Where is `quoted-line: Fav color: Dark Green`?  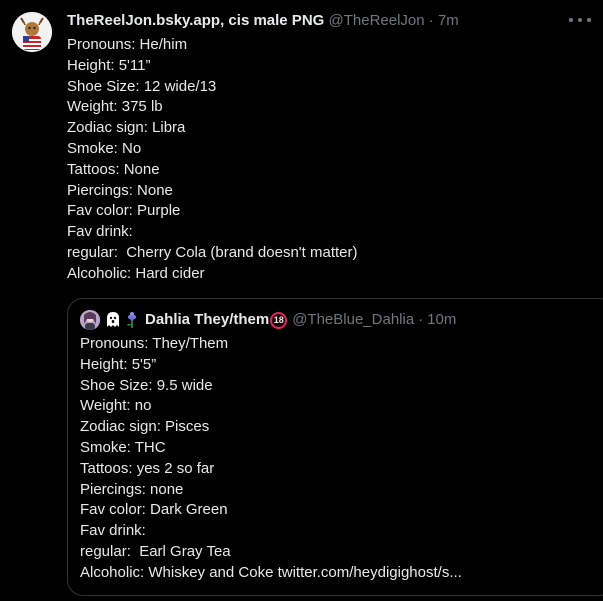 quoted-line: Fav color: Dark Green is located at coordinates (154, 510).